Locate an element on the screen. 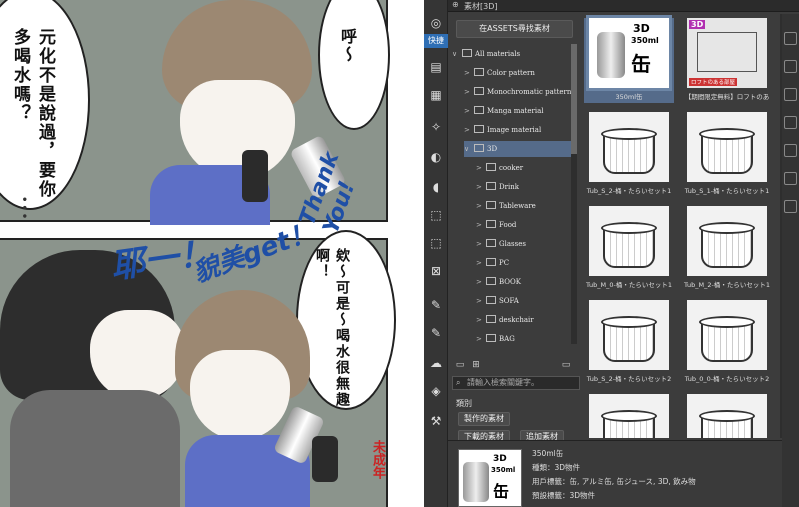 Image resolution: width=799 pixels, height=507 pixels. delete-icon: ▭ is located at coordinates (566, 366).